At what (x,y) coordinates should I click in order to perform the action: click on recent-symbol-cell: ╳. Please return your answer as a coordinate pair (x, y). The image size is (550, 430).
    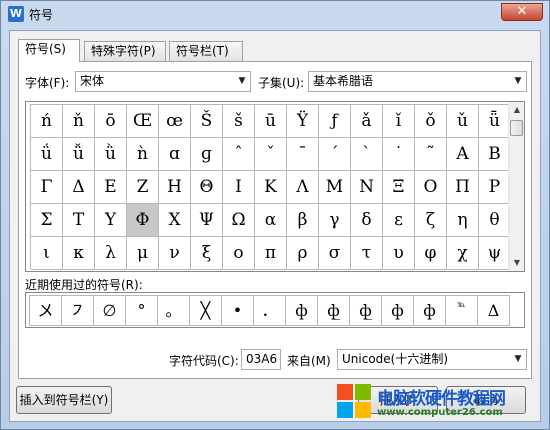
    Looking at the image, I should click on (206, 311).